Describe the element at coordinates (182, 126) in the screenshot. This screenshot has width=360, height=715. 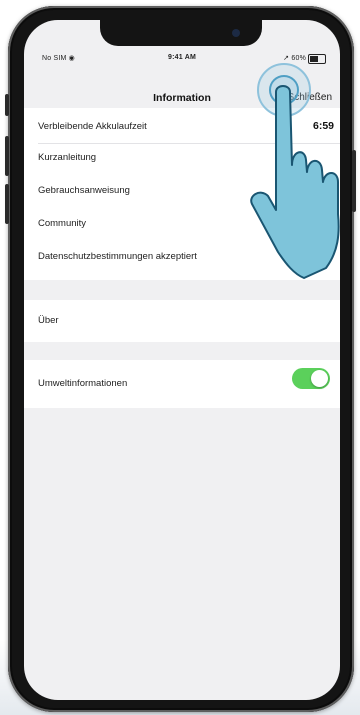
I see `list-item-battery-time: Verbleibende Akkulaufzeit 6:59` at that location.